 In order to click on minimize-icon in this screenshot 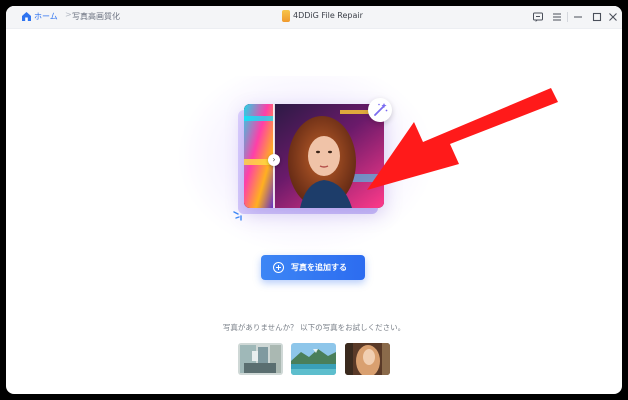, I will do `click(578, 17)`.